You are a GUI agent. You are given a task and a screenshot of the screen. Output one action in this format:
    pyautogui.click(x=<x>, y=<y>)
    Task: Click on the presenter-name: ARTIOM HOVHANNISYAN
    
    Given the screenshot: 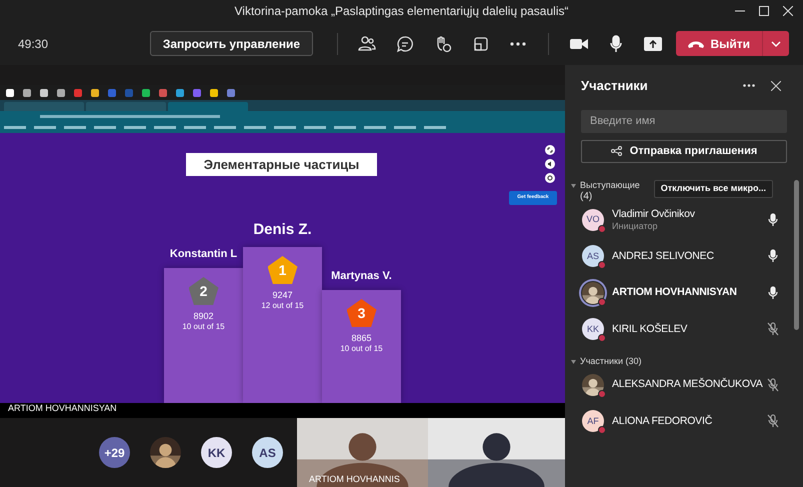 What is the action you would take?
    pyautogui.click(x=62, y=408)
    